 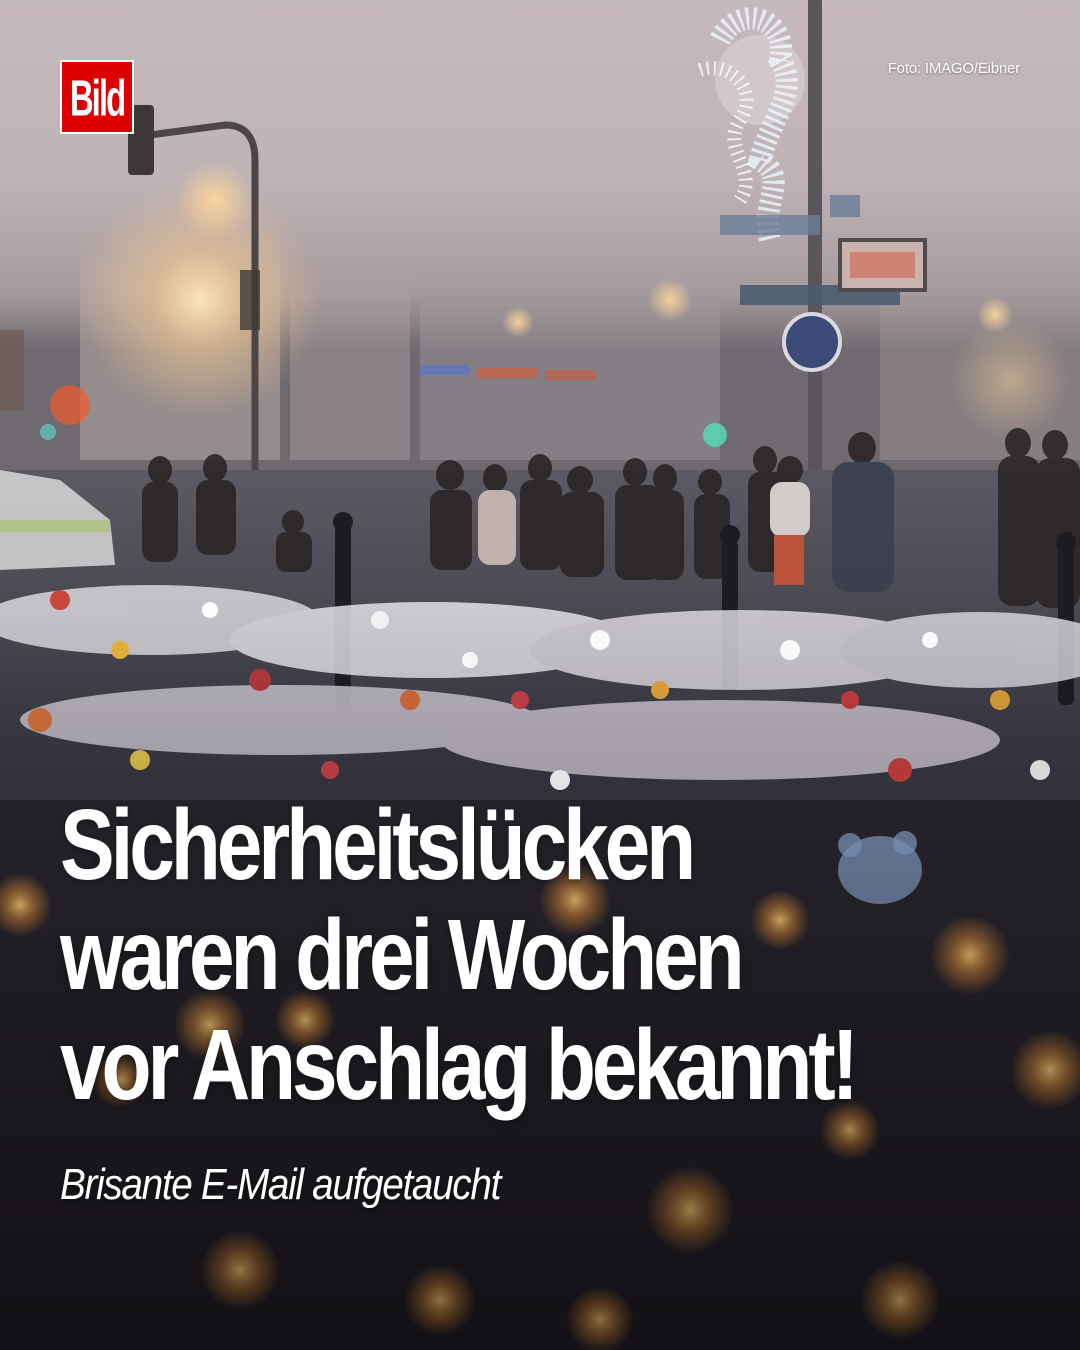 I want to click on bild-logo: Bild, so click(x=97, y=97).